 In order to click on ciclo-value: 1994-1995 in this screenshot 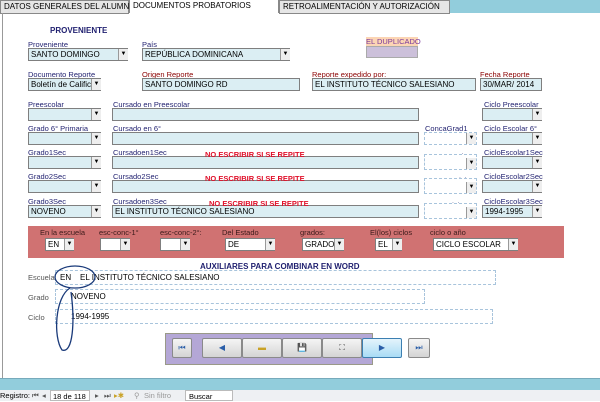, I will do `click(504, 211)`.